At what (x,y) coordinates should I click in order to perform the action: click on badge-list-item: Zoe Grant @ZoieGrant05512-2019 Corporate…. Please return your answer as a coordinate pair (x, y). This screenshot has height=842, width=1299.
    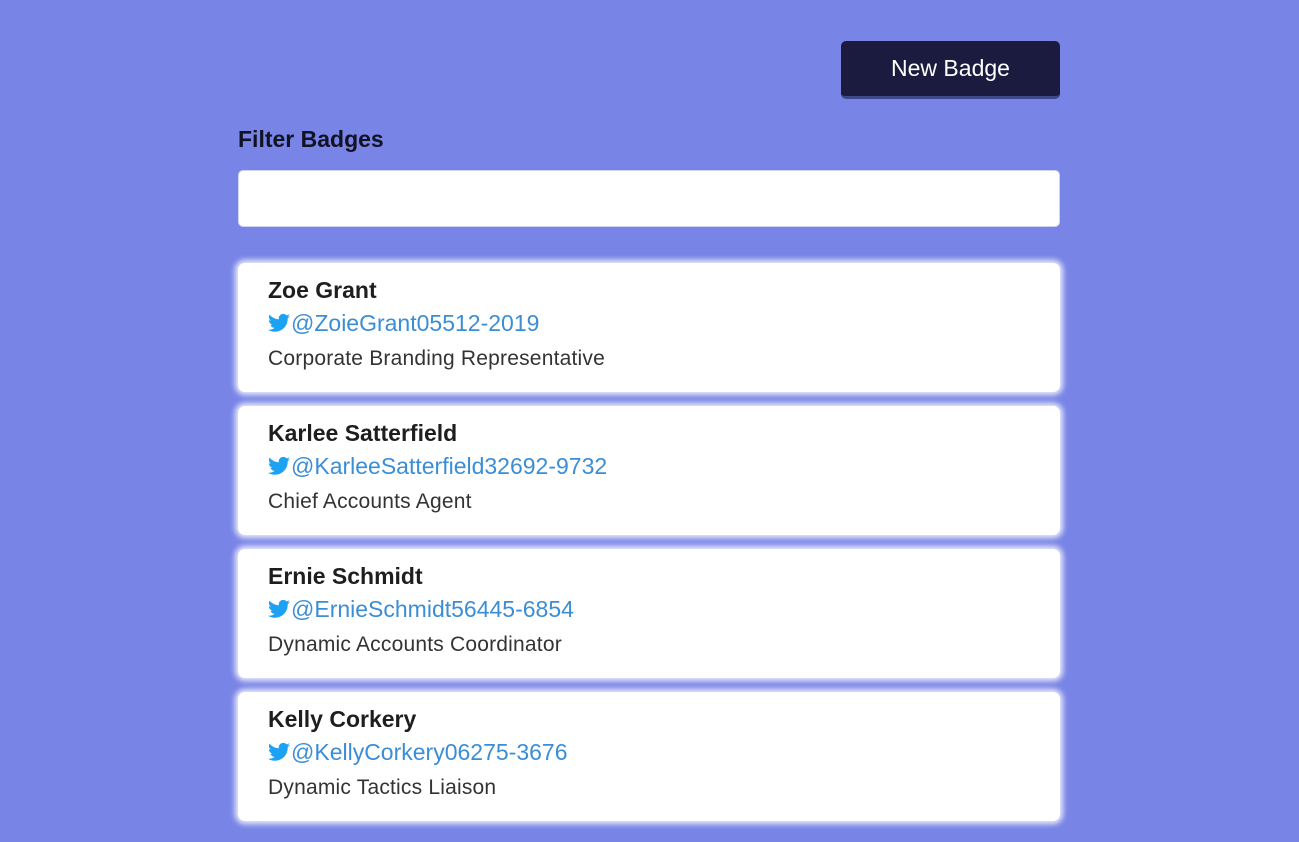
    Looking at the image, I should click on (649, 327).